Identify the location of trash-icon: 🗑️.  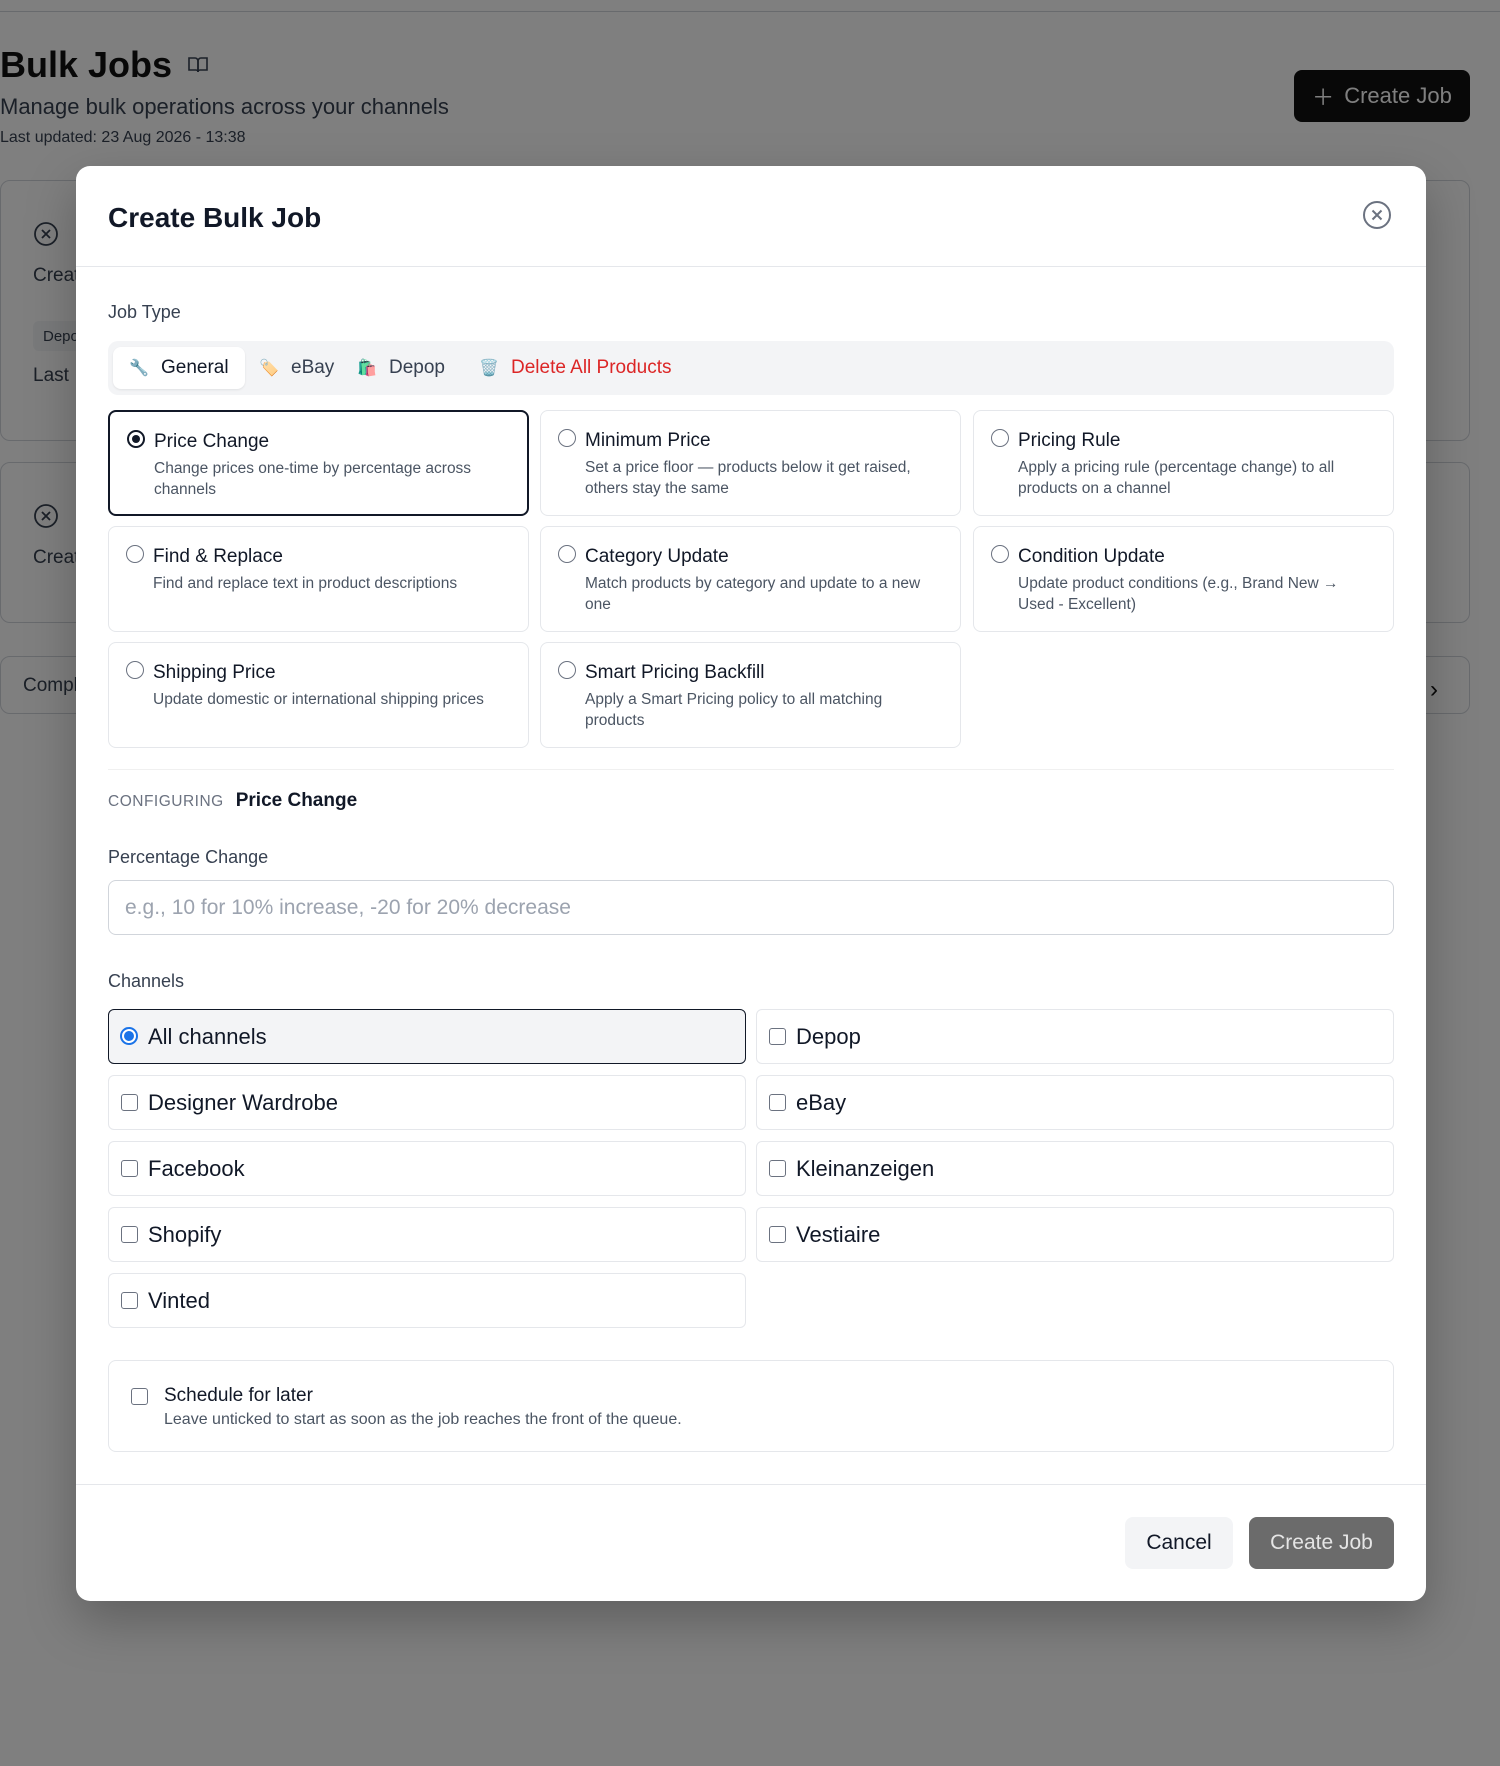
(489, 368).